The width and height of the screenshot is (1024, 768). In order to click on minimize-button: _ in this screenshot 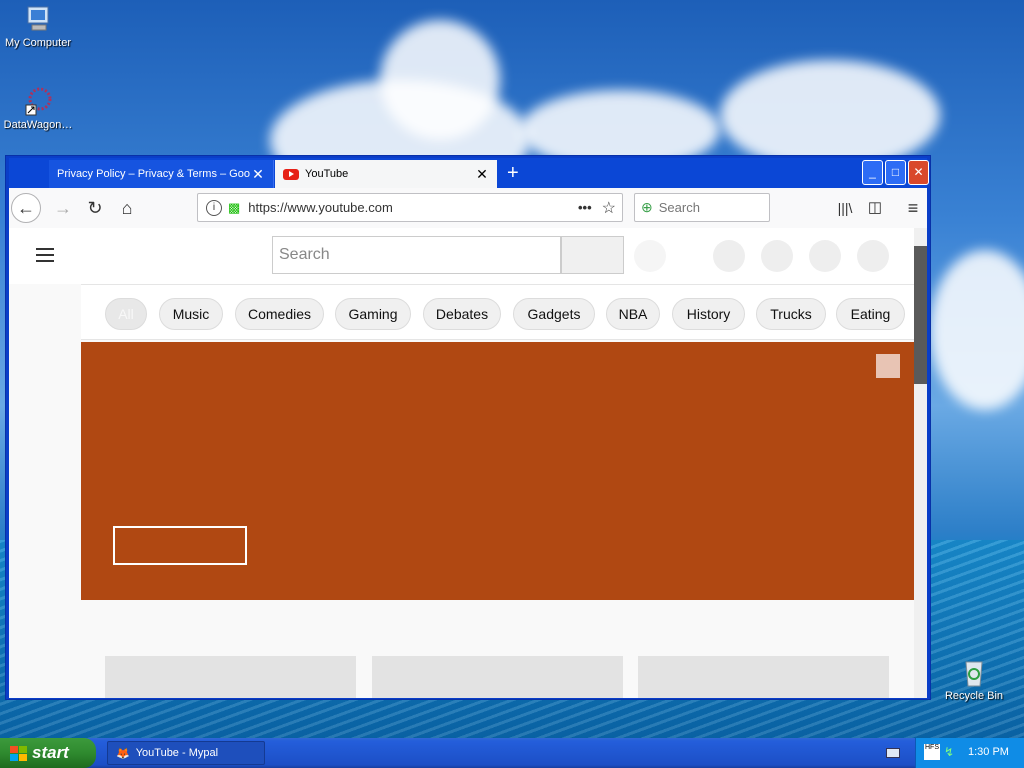, I will do `click(872, 172)`.